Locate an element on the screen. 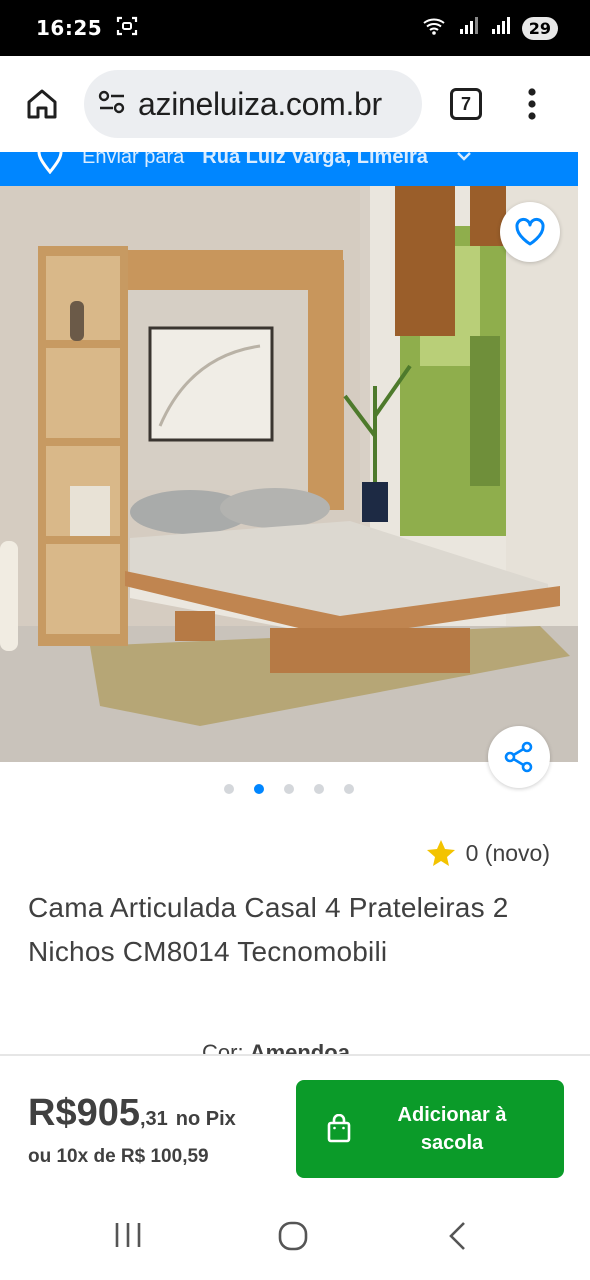 This screenshot has width=590, height=1280. gallery-pagination is located at coordinates (289, 789).